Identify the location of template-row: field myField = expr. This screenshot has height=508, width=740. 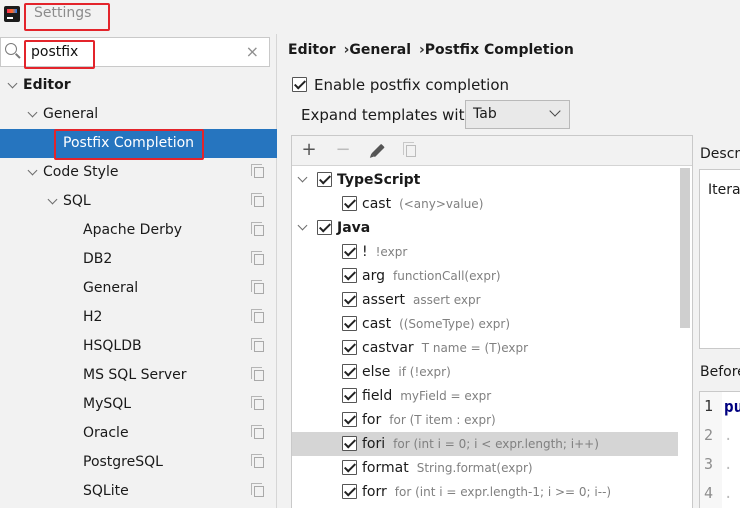
(485, 396).